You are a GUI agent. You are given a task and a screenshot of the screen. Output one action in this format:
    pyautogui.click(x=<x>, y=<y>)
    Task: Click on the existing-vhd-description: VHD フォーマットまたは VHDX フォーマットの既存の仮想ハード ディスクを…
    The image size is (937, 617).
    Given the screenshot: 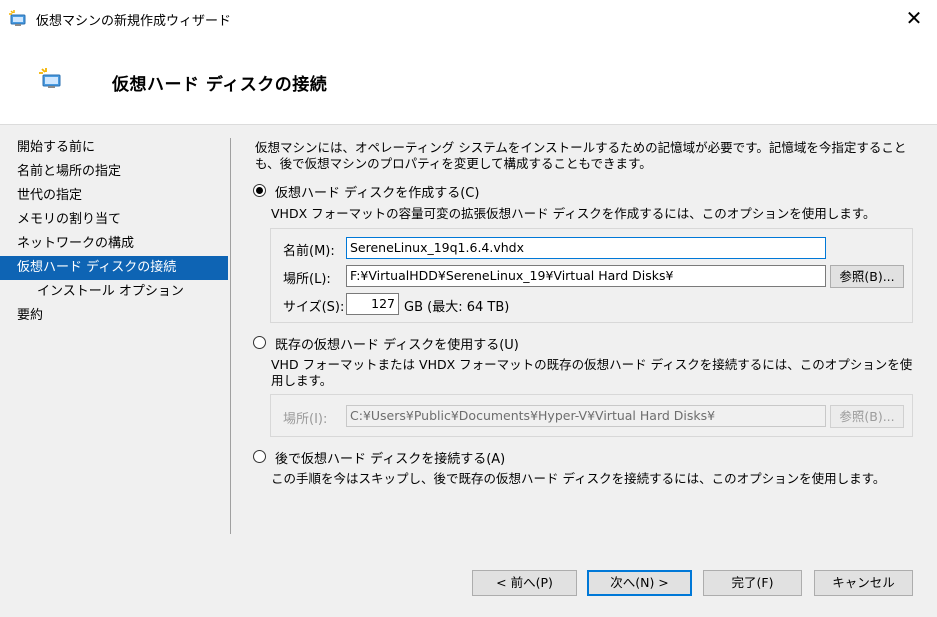 What is the action you would take?
    pyautogui.click(x=592, y=372)
    